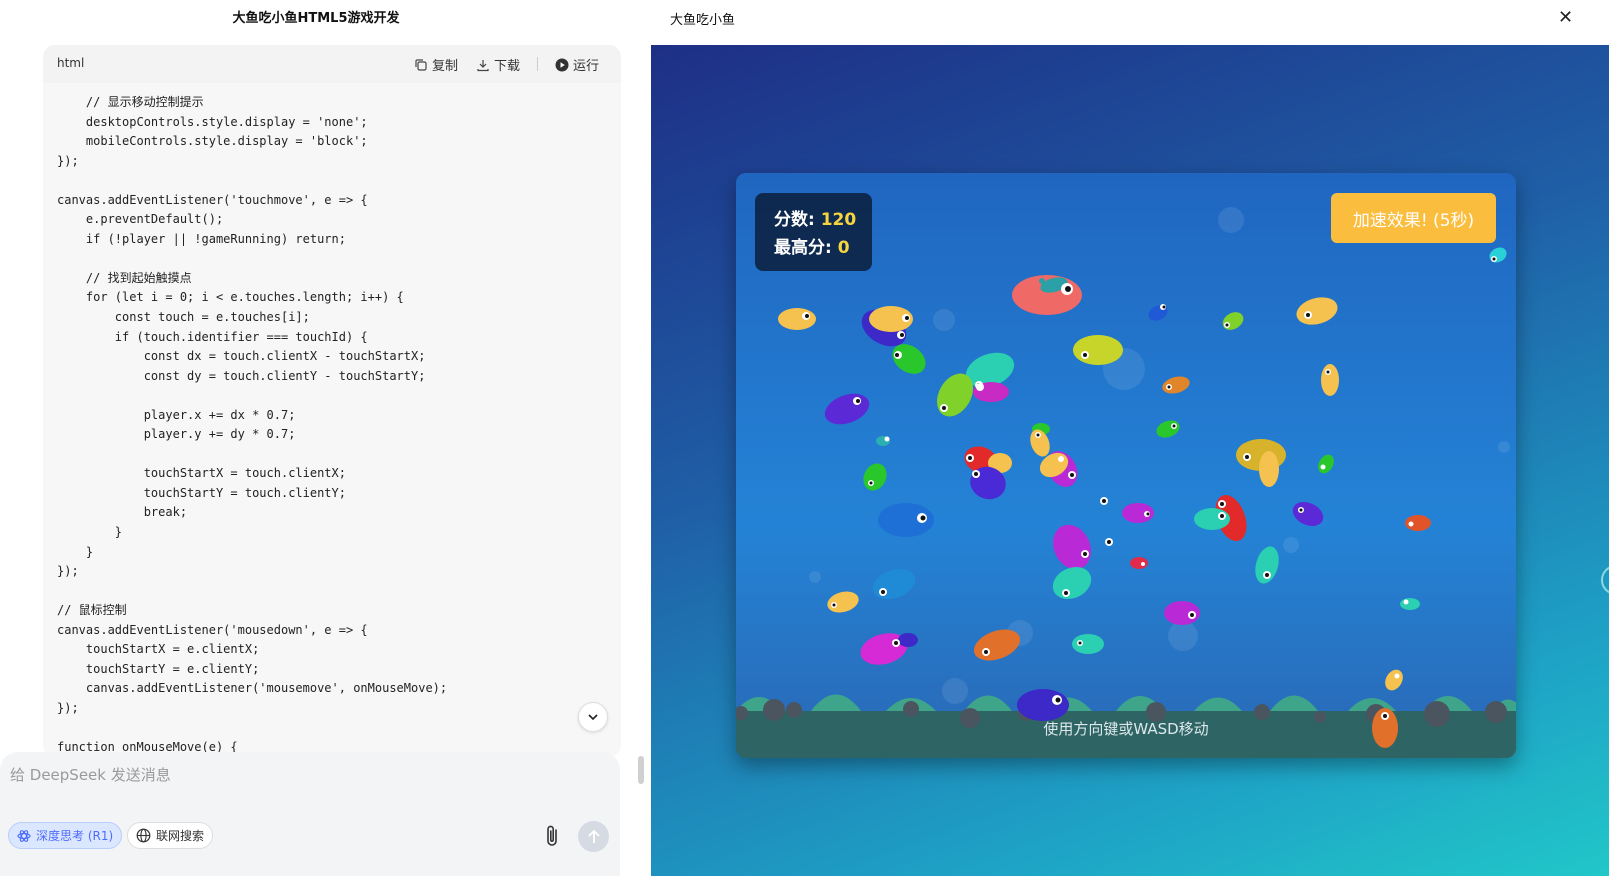 The height and width of the screenshot is (876, 1609). What do you see at coordinates (1413, 218) in the screenshot?
I see `boost-notice: 加速效果! (5秒)` at bounding box center [1413, 218].